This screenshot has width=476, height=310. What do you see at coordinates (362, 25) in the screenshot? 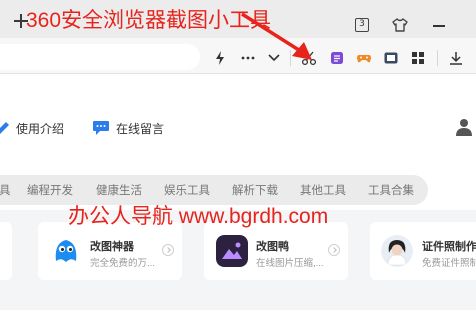
I see `tab-counter-badge: 3` at bounding box center [362, 25].